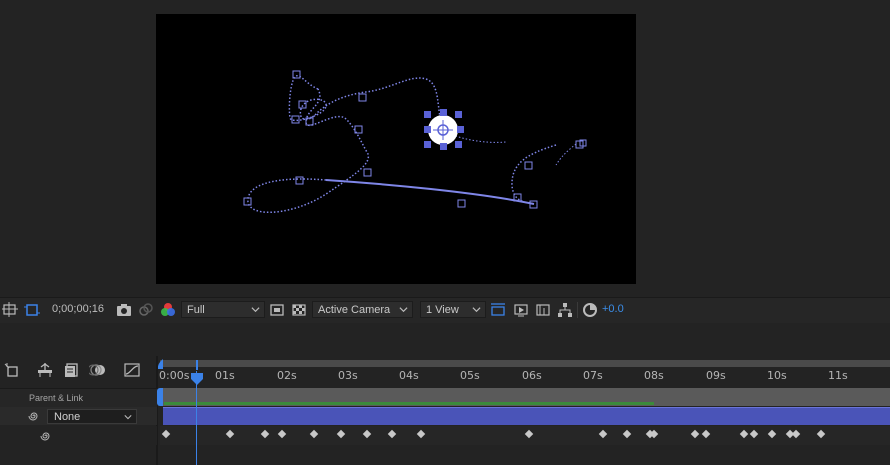 The width and height of the screenshot is (890, 465). What do you see at coordinates (56, 398) in the screenshot?
I see `parent-link-column-header: Parent & Link` at bounding box center [56, 398].